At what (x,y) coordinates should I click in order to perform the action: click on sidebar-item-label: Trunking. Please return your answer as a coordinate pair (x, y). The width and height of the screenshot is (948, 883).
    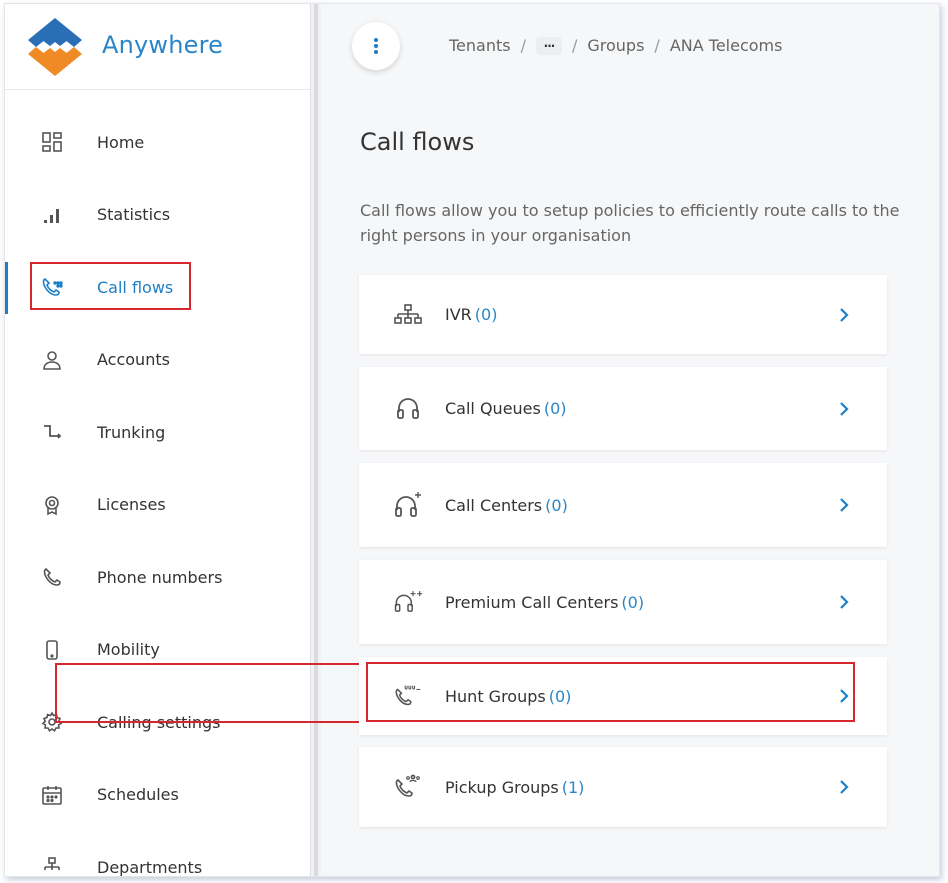
    Looking at the image, I should click on (131, 432).